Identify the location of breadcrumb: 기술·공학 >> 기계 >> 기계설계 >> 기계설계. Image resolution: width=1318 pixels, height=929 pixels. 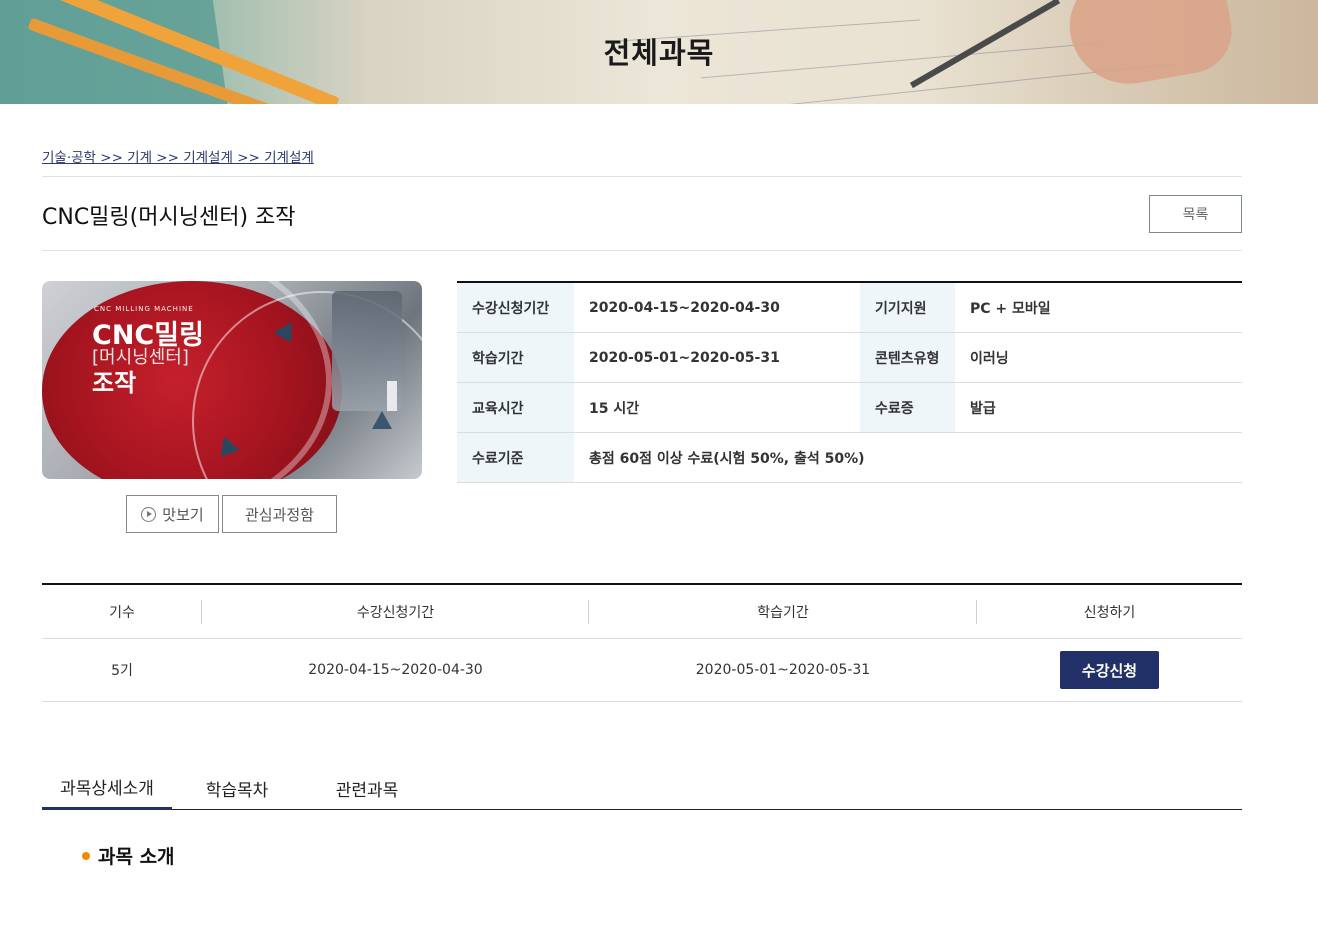
(178, 156).